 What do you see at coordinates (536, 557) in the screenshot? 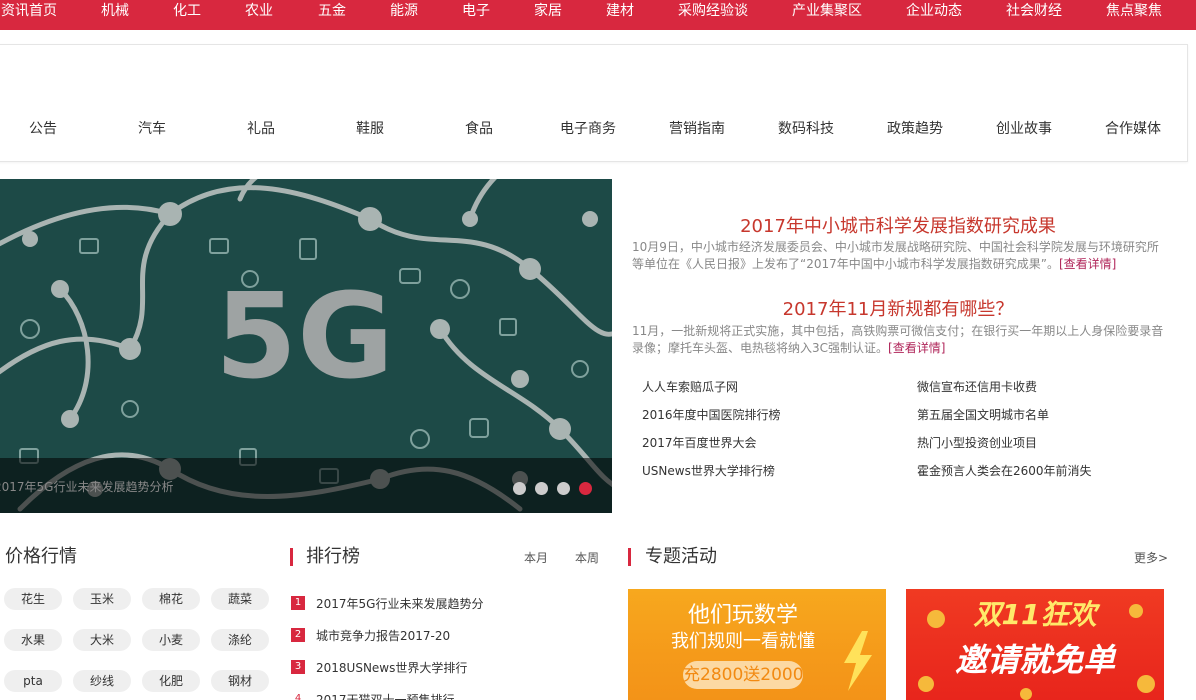
I see `ranking-tab-month: 本月` at bounding box center [536, 557].